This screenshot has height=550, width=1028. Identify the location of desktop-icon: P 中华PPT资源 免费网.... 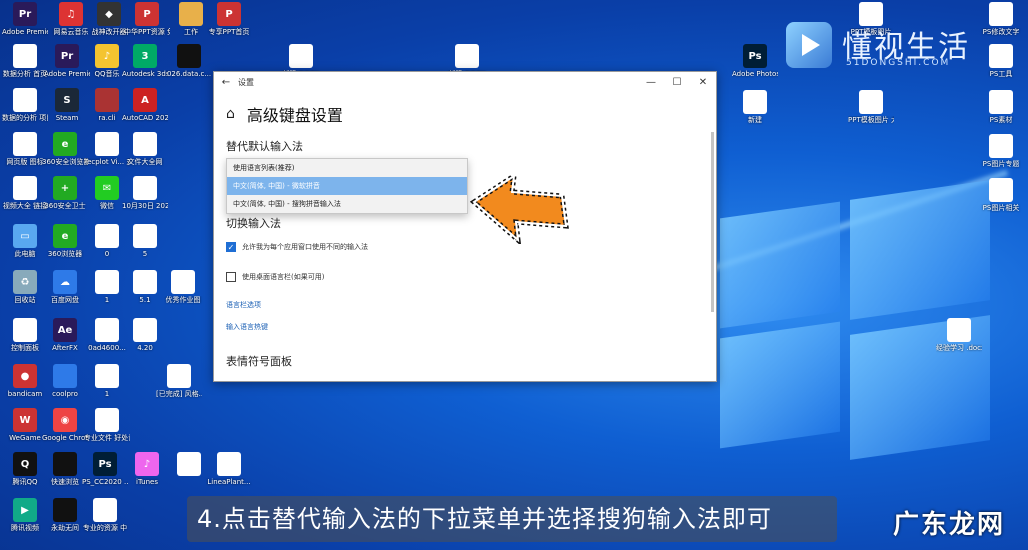
(147, 19).